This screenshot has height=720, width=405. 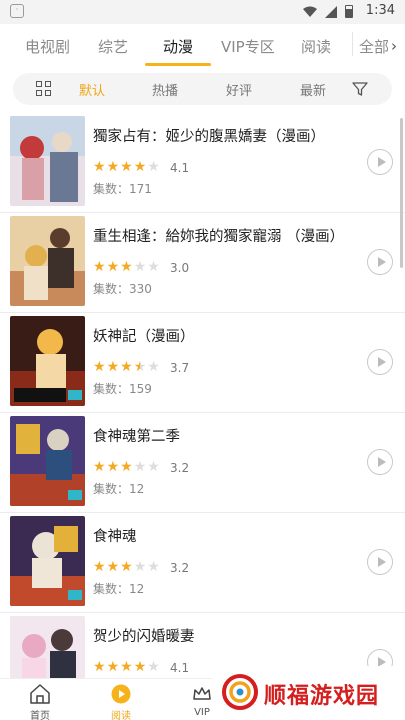 I want to click on watermark: 顺福游戏园, so click(x=308, y=693).